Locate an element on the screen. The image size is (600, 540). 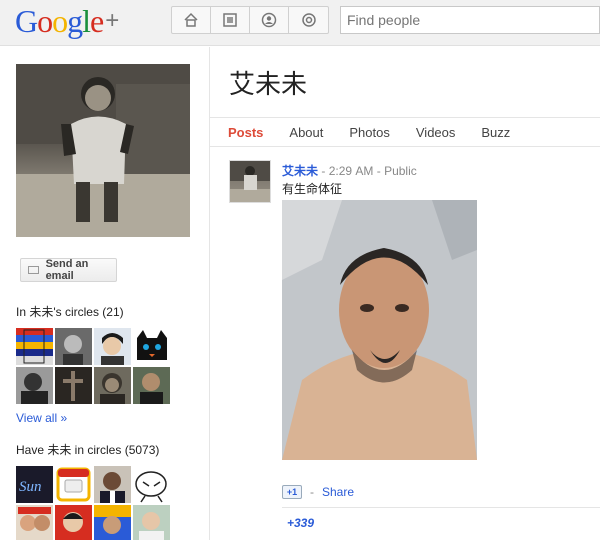
have-in-circles-grid: Sun is located at coordinates (93, 503).